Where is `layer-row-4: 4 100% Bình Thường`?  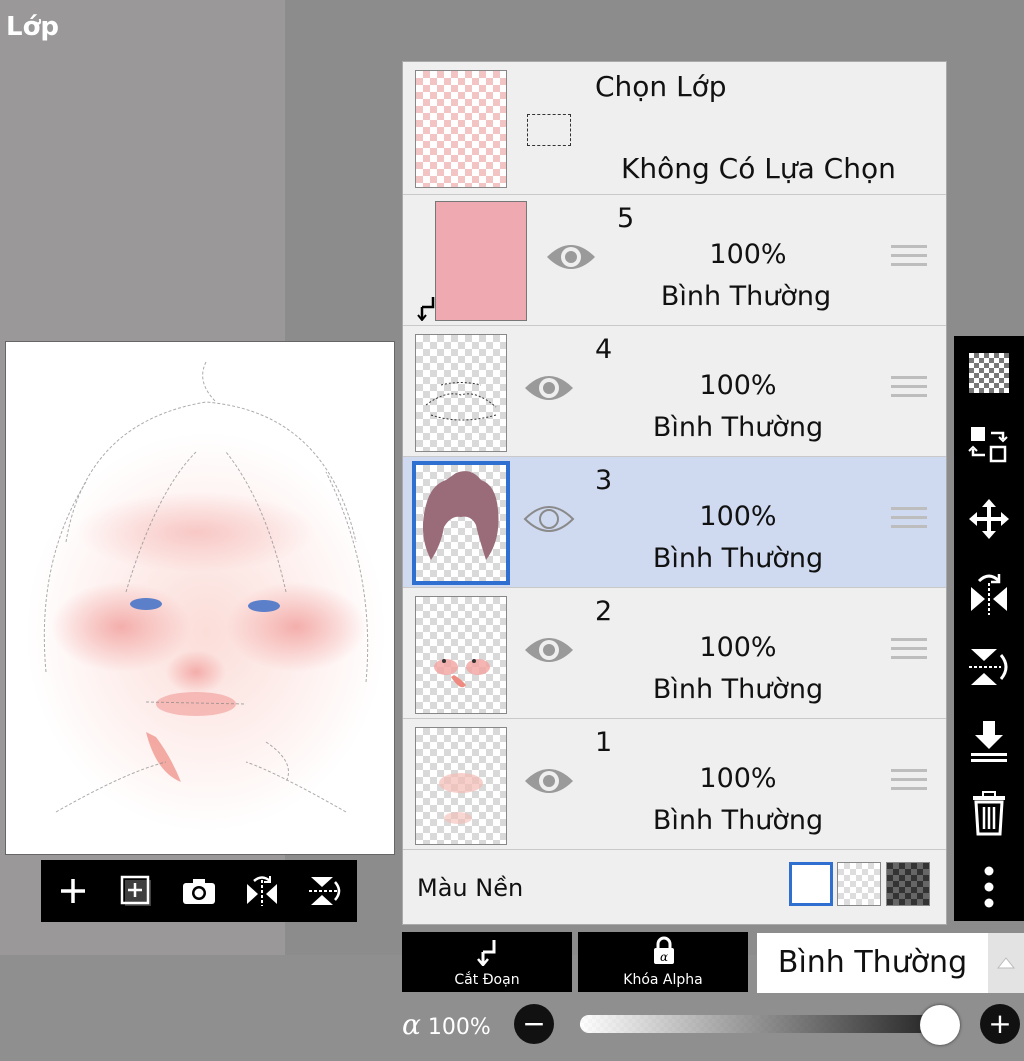
layer-row-4: 4 100% Bình Thường is located at coordinates (674, 391).